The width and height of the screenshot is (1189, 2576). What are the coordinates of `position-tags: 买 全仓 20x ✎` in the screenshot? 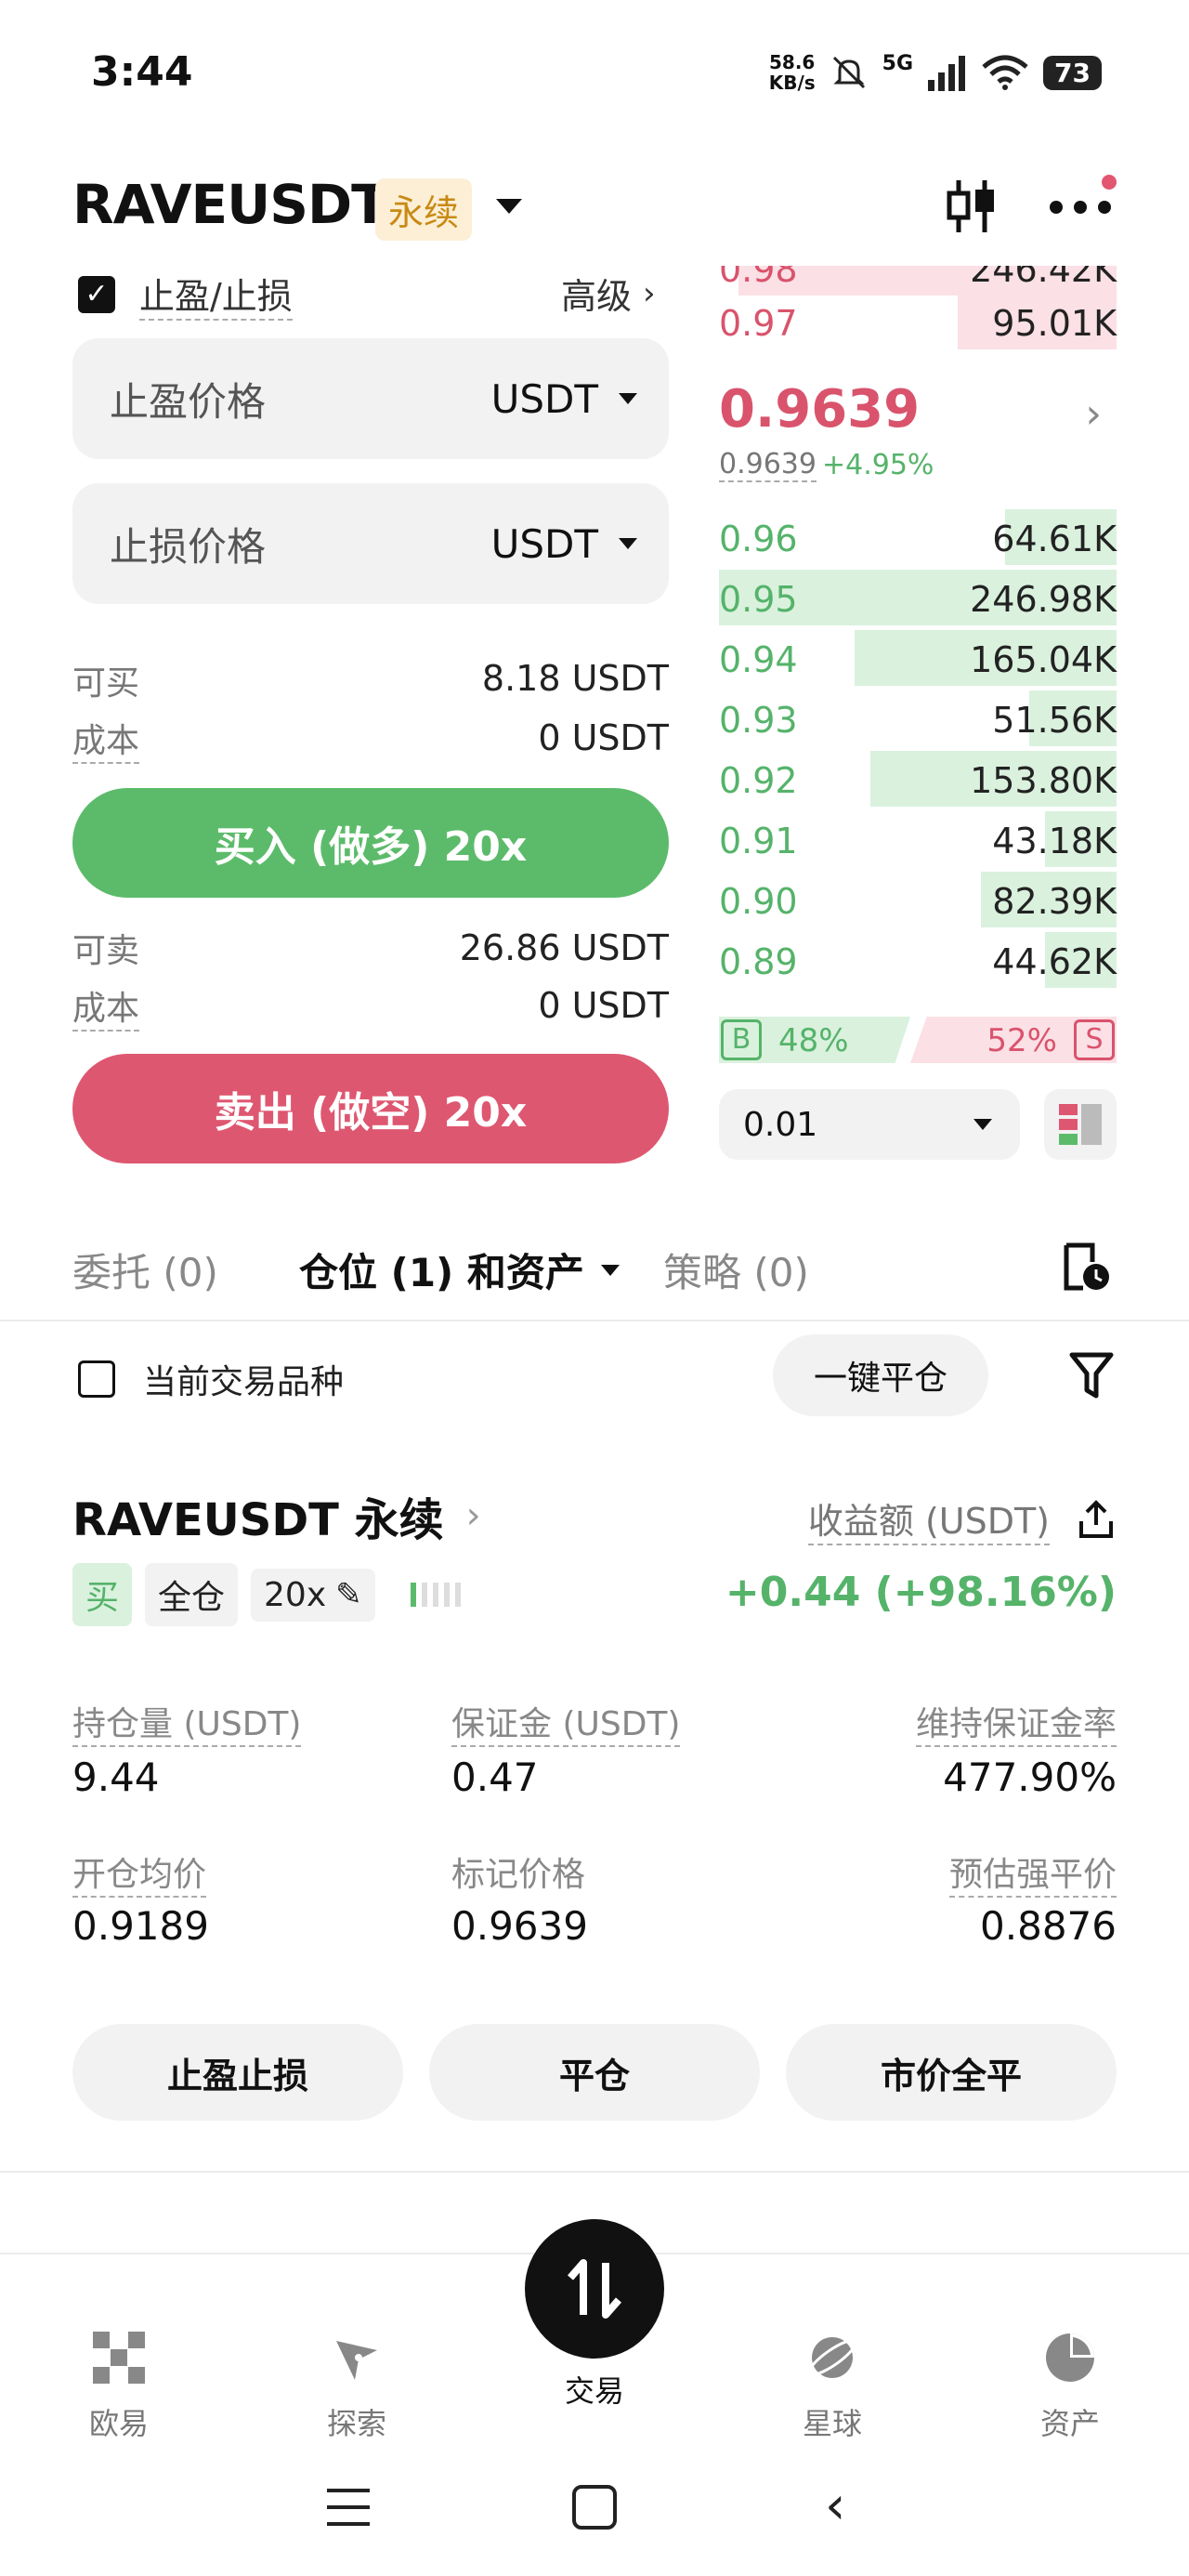 It's located at (266, 1594).